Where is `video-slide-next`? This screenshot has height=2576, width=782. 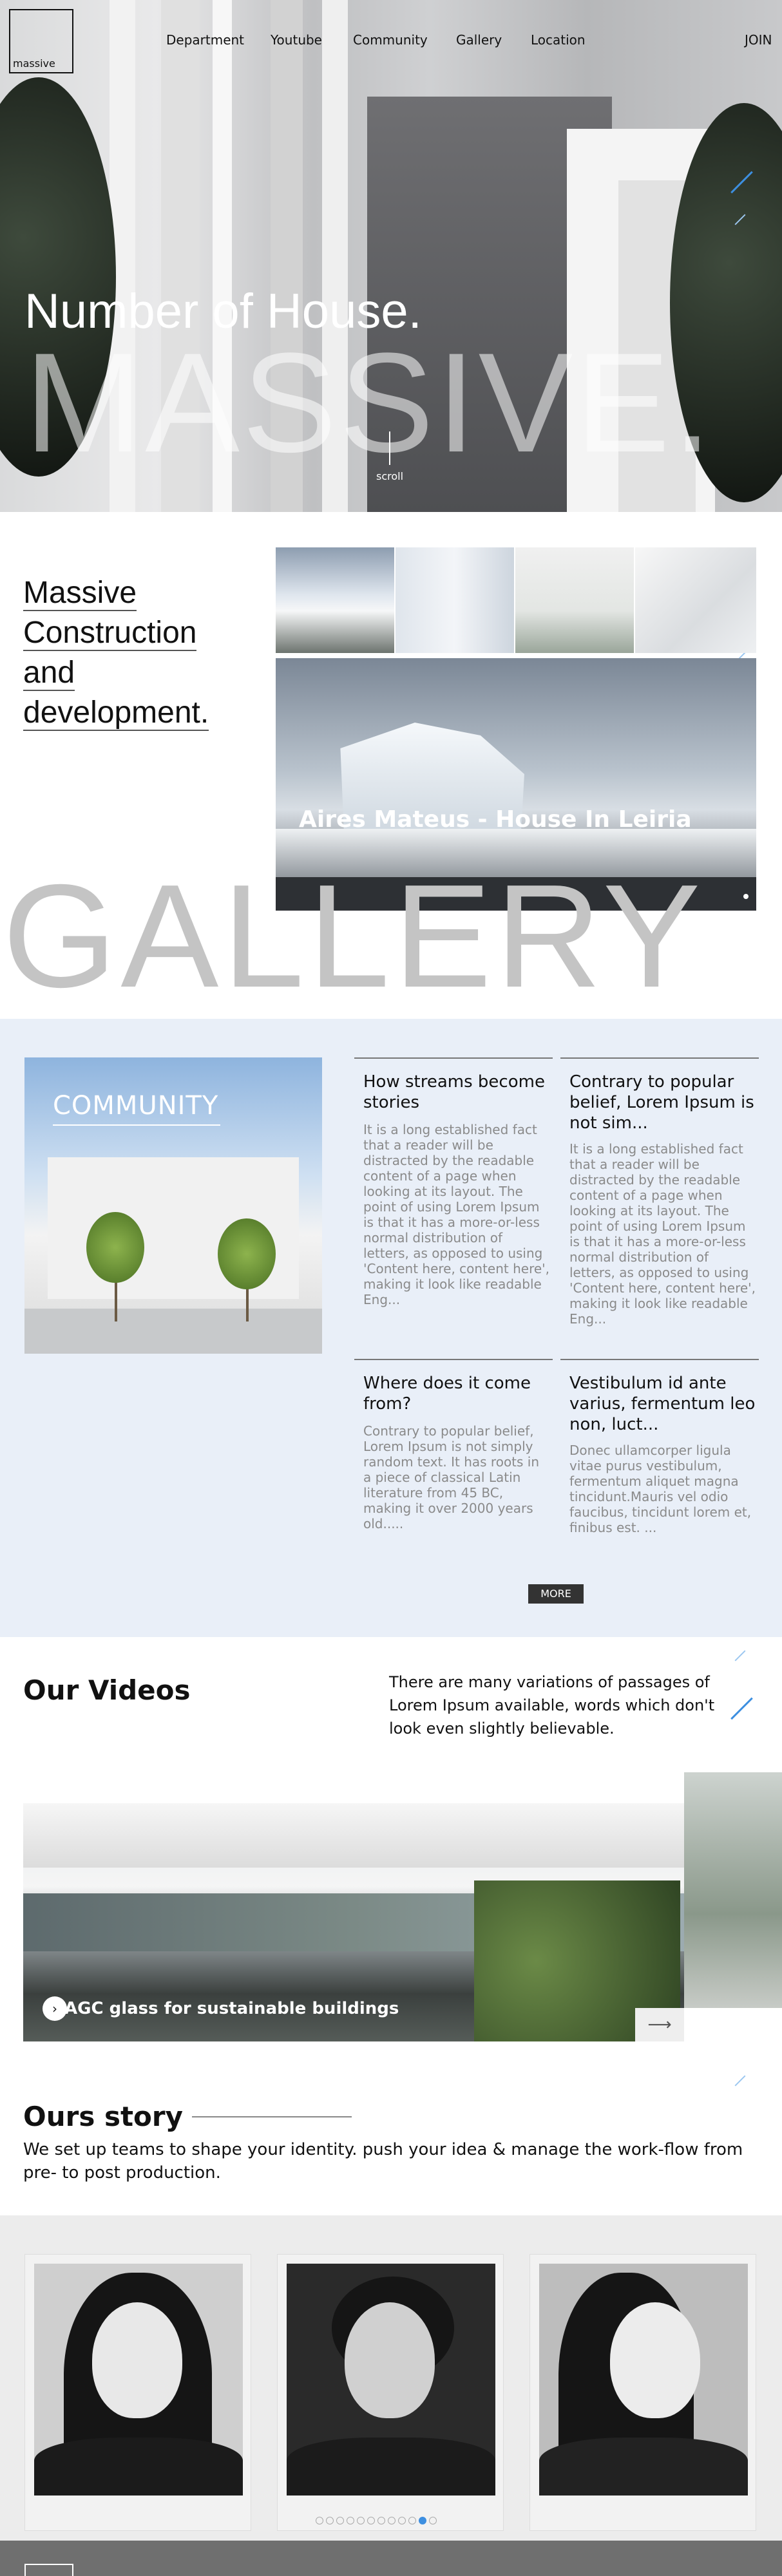
video-slide-next is located at coordinates (733, 1890).